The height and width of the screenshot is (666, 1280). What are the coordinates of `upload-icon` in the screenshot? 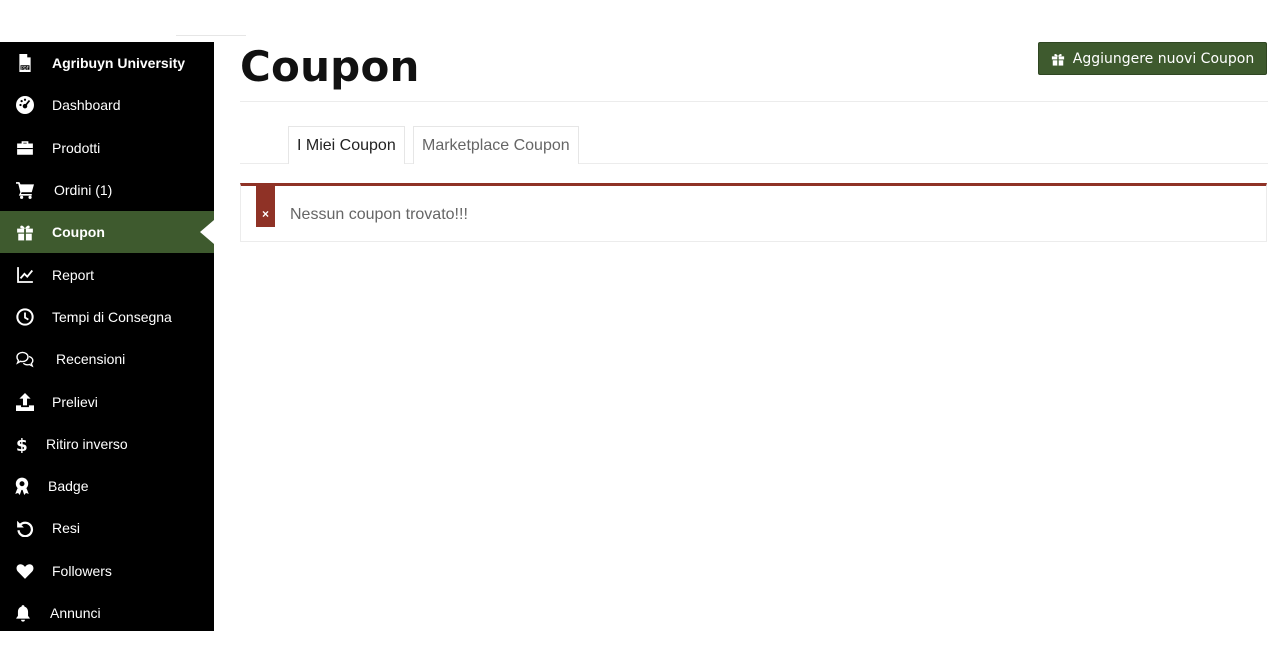 It's located at (25, 401).